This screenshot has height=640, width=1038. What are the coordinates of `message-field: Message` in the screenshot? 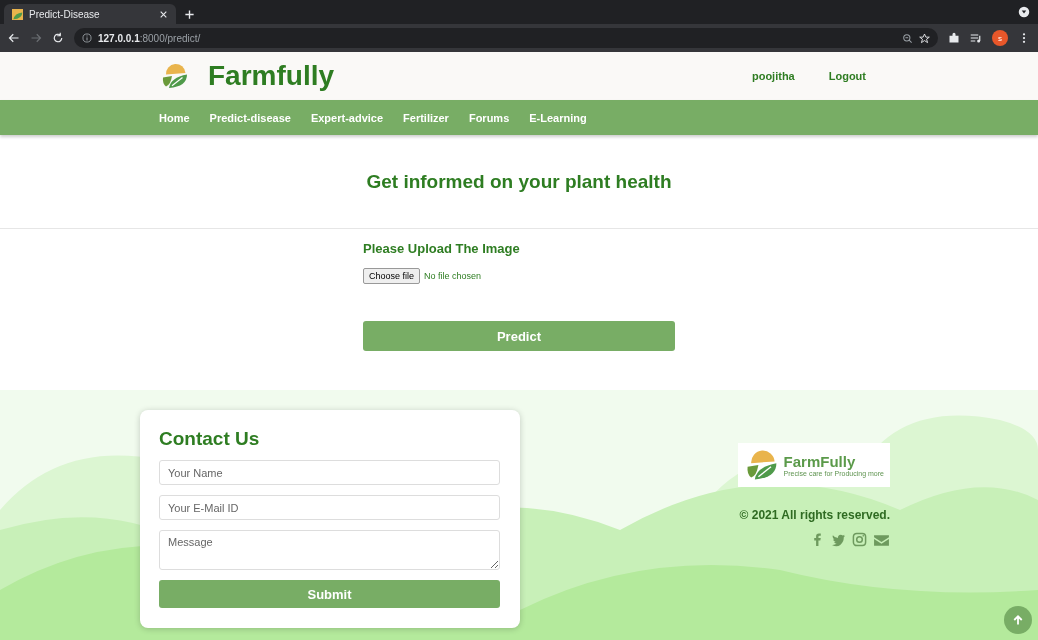 It's located at (329, 550).